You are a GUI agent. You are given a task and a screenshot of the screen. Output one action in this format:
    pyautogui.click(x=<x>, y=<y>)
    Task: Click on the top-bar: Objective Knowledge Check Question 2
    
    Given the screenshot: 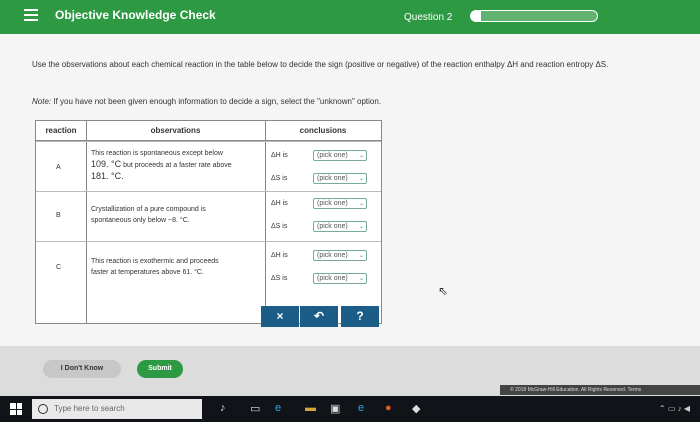 What is the action you would take?
    pyautogui.click(x=350, y=17)
    